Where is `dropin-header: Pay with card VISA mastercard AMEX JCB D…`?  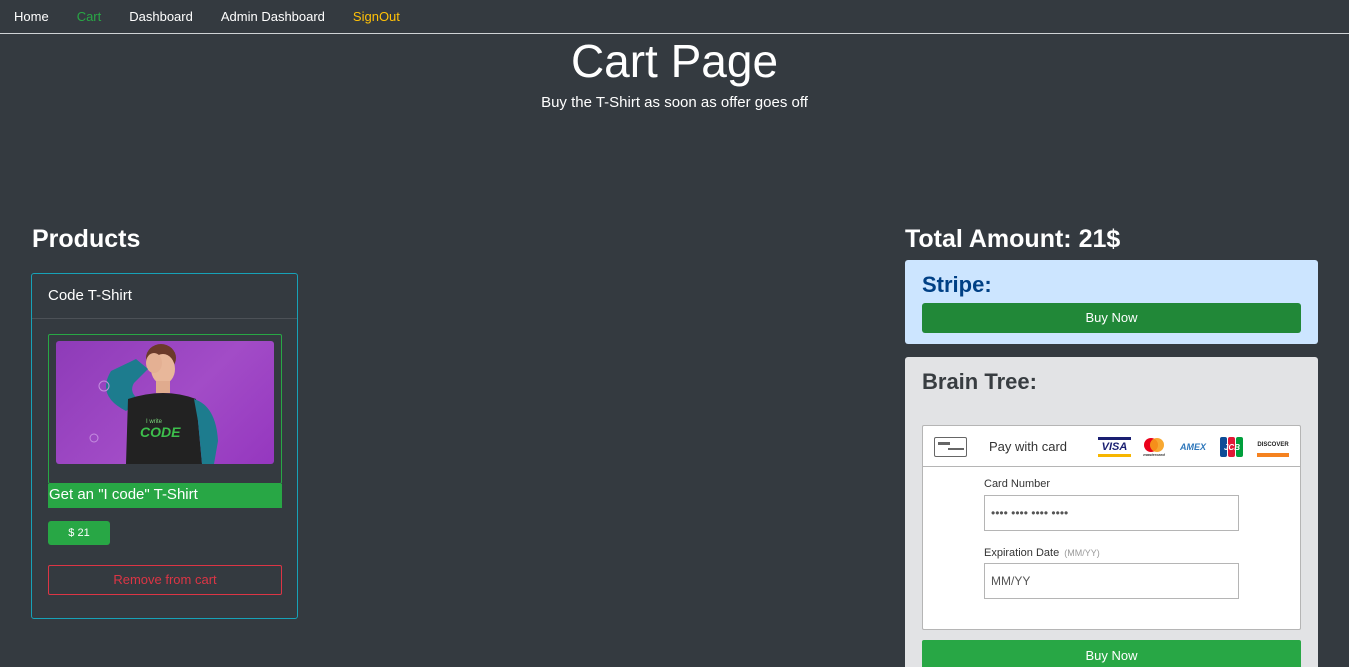
dropin-header: Pay with card VISA mastercard AMEX JCB D… is located at coordinates (1111, 446).